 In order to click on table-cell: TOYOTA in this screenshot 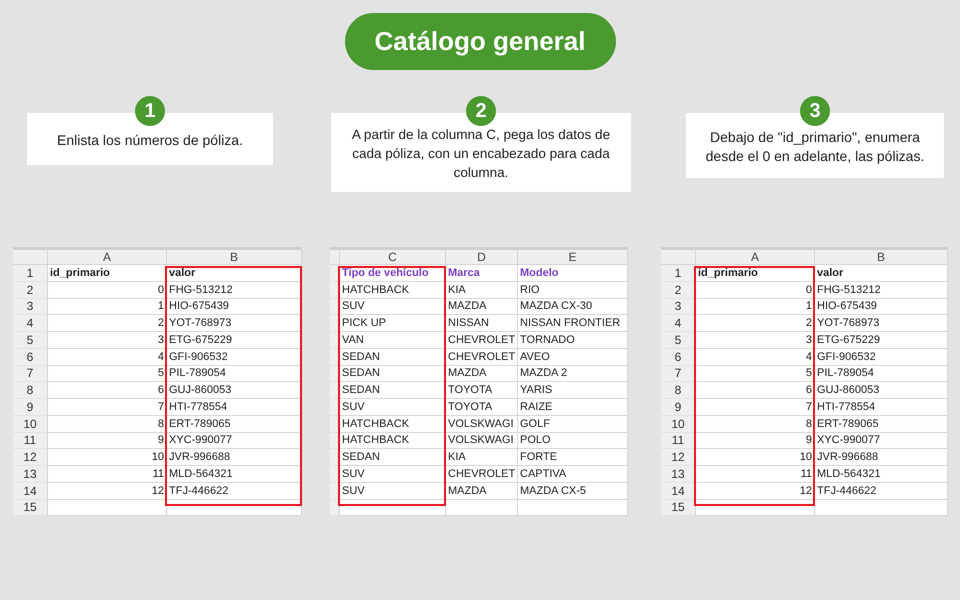, I will do `click(470, 390)`.